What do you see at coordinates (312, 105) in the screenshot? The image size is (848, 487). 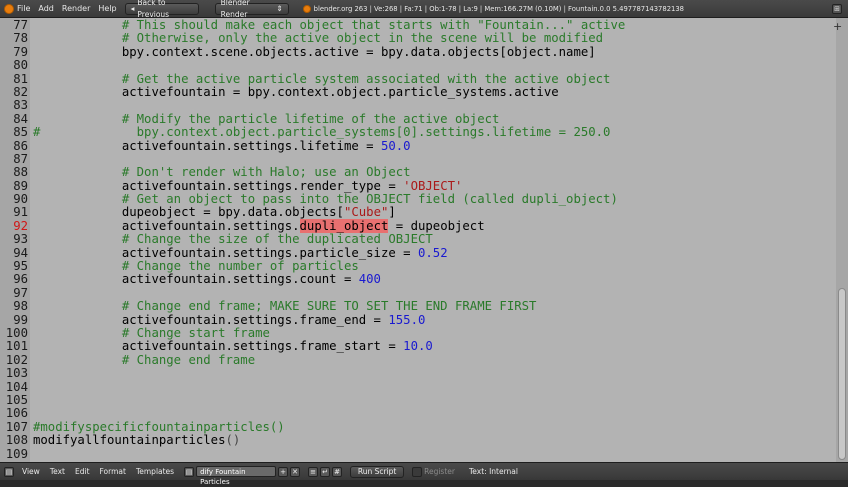 I see `code-line: 83` at bounding box center [312, 105].